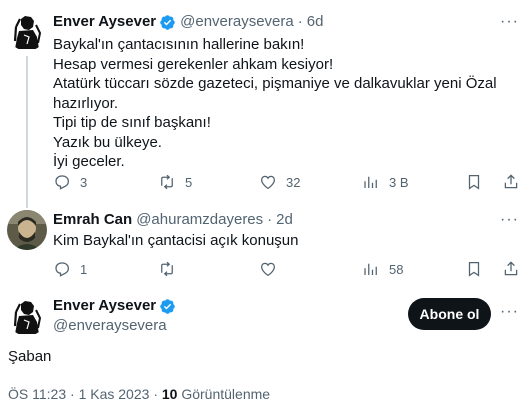 Image resolution: width=531 pixels, height=417 pixels. I want to click on like-count: 32, so click(293, 182).